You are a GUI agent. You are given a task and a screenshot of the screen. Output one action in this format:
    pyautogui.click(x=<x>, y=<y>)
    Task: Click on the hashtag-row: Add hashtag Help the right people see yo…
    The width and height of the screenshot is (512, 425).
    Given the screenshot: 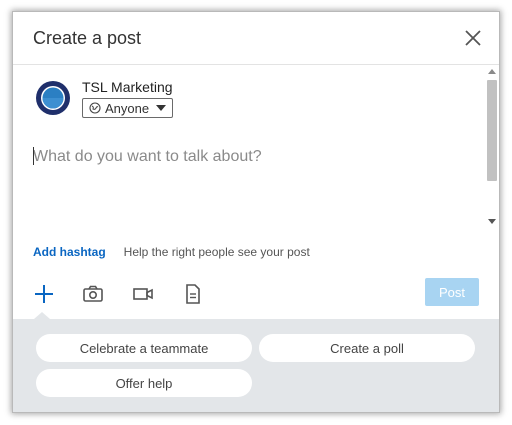 What is the action you would take?
    pyautogui.click(x=171, y=252)
    